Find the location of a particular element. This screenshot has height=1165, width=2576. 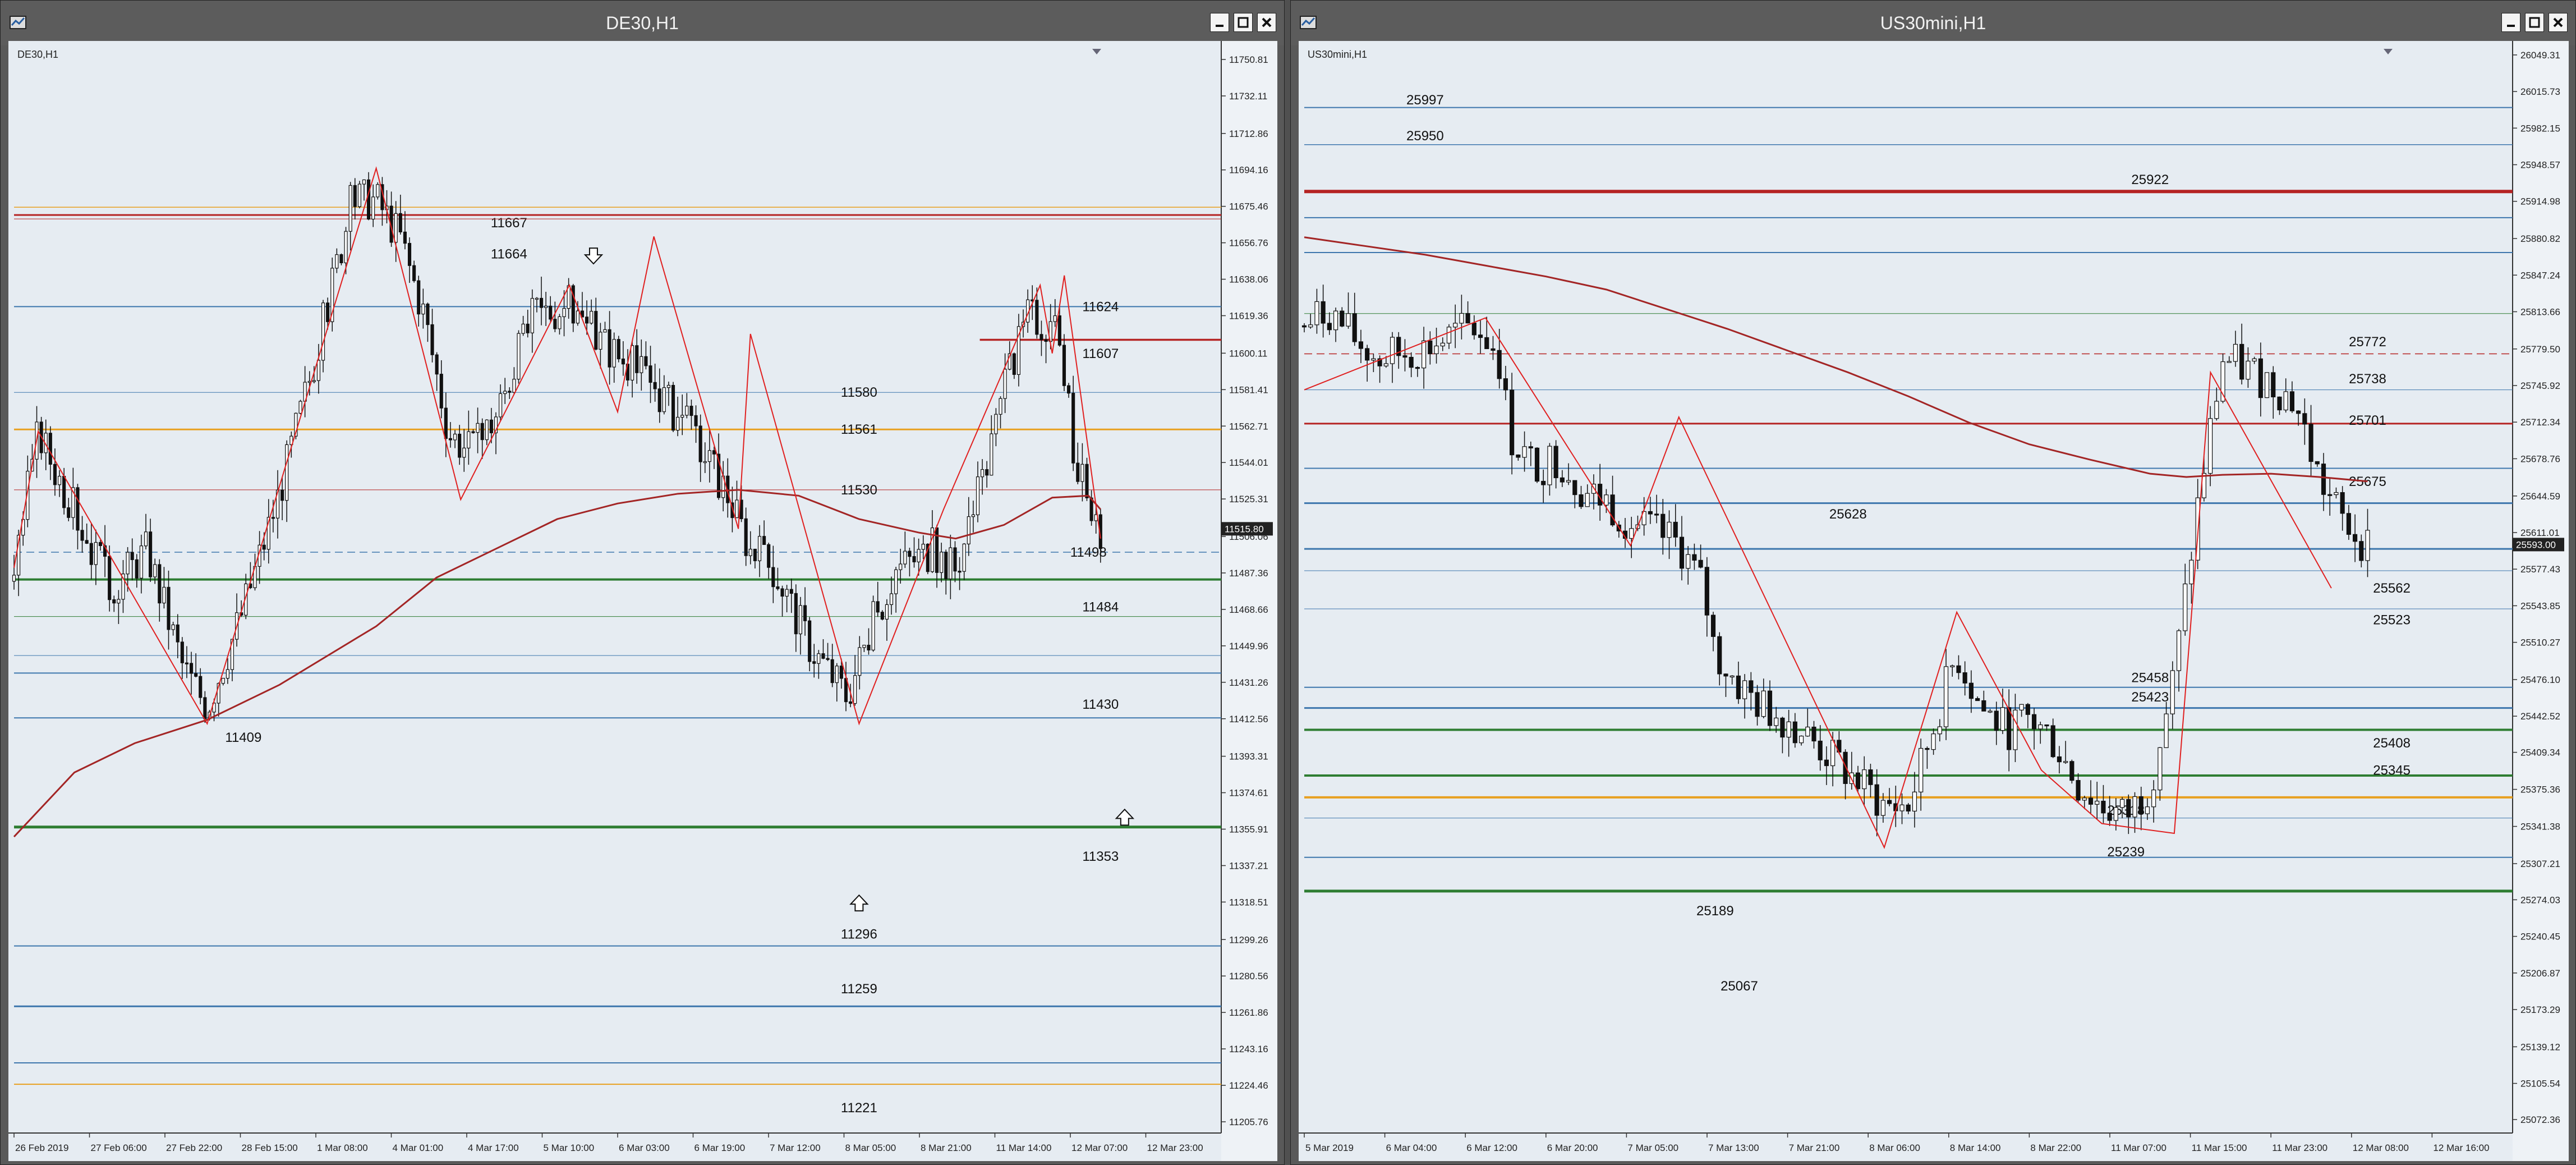

price-tick-label: 11544.01 is located at coordinates (1248, 462).